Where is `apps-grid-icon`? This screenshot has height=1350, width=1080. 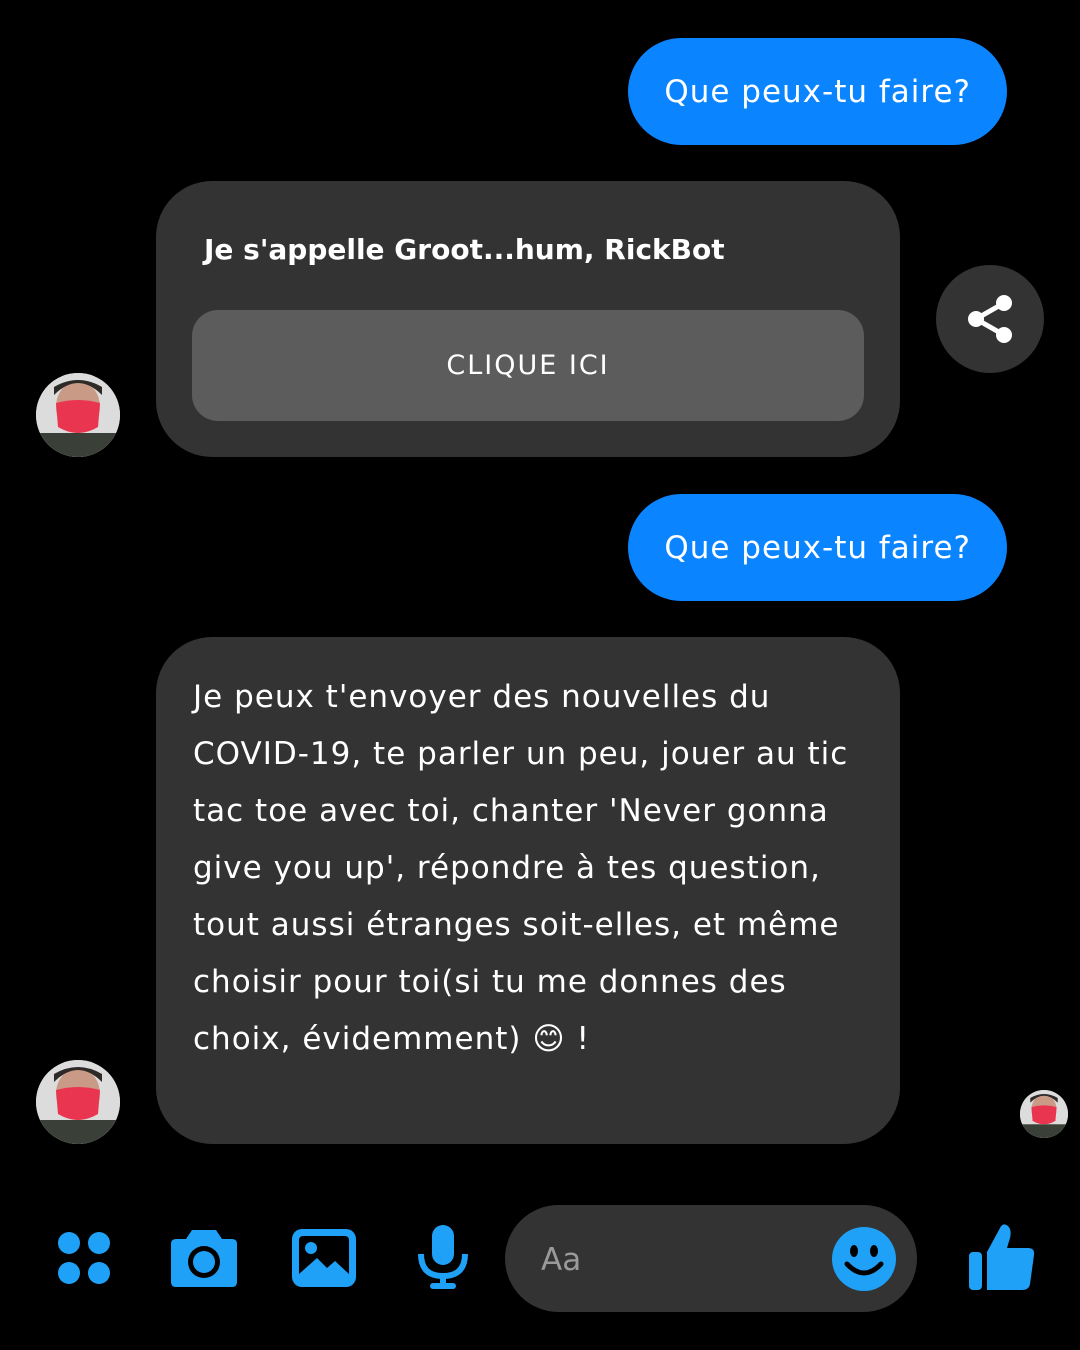
apps-grid-icon is located at coordinates (84, 1258).